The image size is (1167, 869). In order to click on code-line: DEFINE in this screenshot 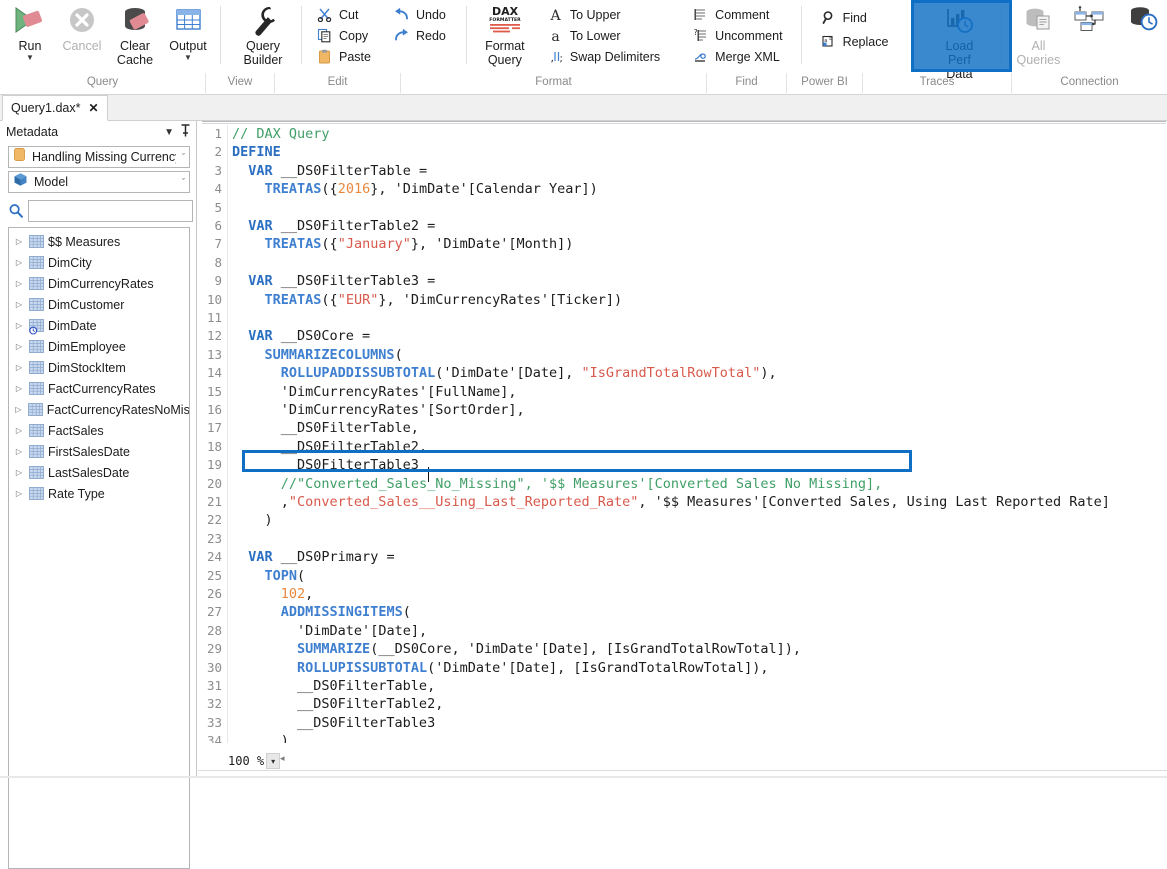, I will do `click(256, 152)`.